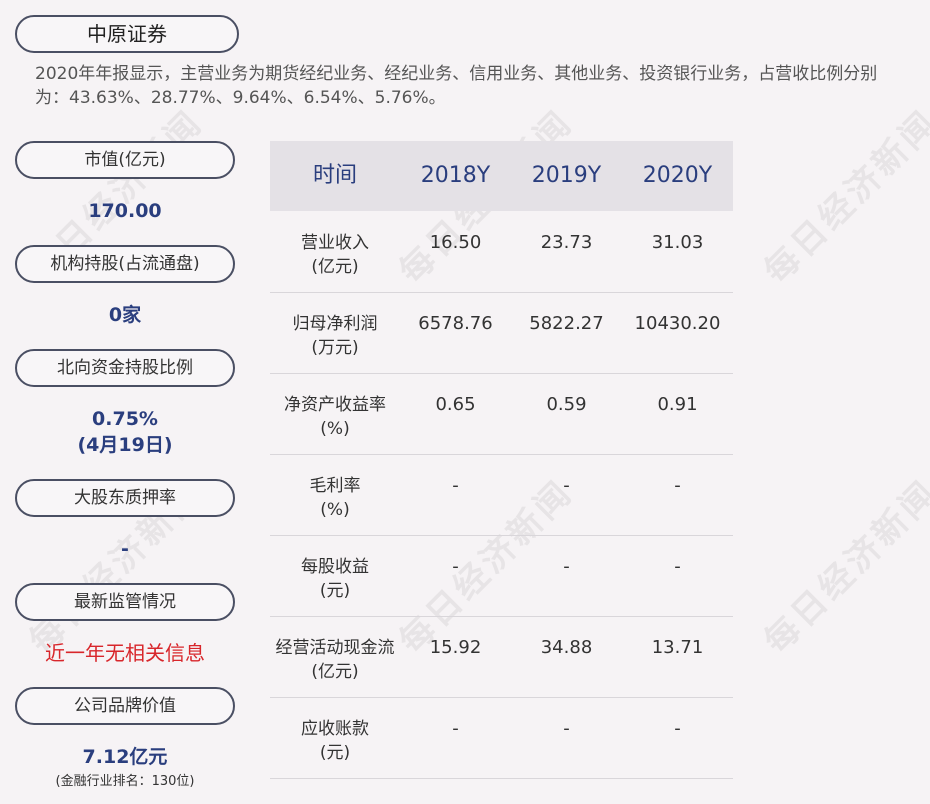  I want to click on cell-2018: 15.92, so click(455, 647).